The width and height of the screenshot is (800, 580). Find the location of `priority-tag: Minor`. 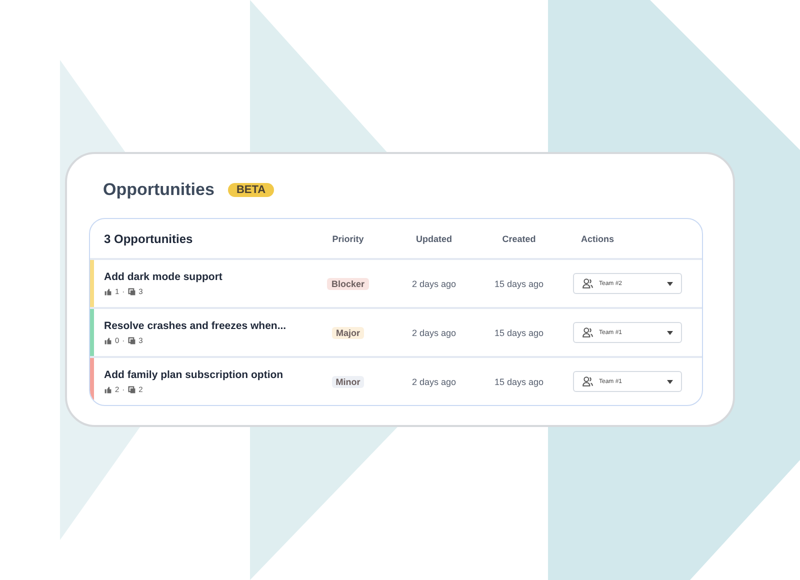

priority-tag: Minor is located at coordinates (348, 382).